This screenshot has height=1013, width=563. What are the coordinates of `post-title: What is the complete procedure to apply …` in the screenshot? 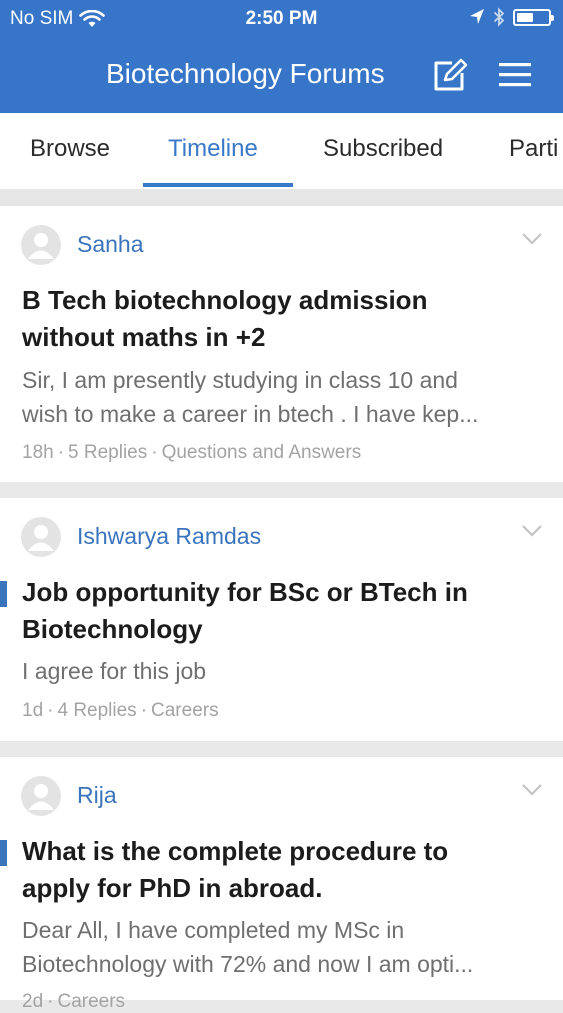 It's located at (282, 870).